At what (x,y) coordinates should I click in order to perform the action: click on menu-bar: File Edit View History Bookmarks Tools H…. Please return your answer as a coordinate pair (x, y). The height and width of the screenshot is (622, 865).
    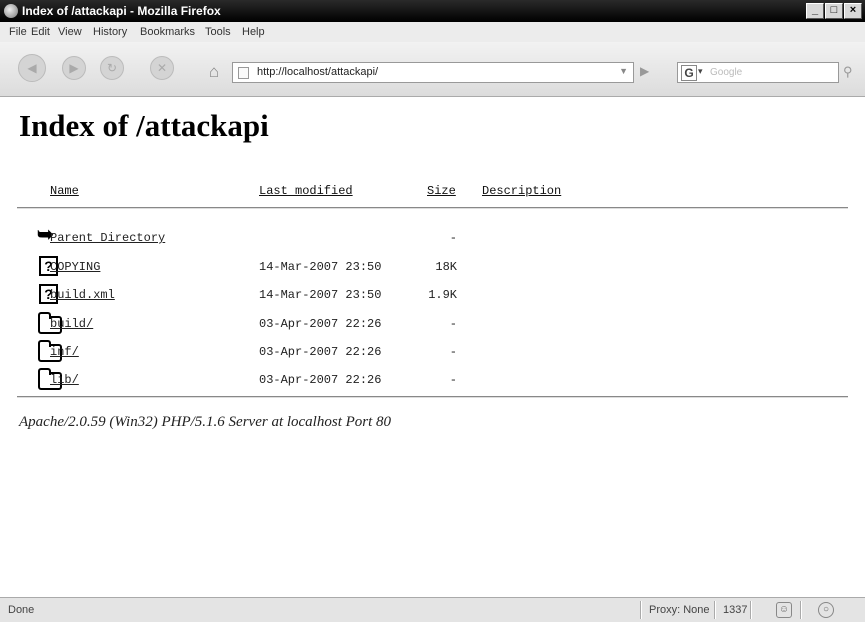
    Looking at the image, I should click on (432, 32).